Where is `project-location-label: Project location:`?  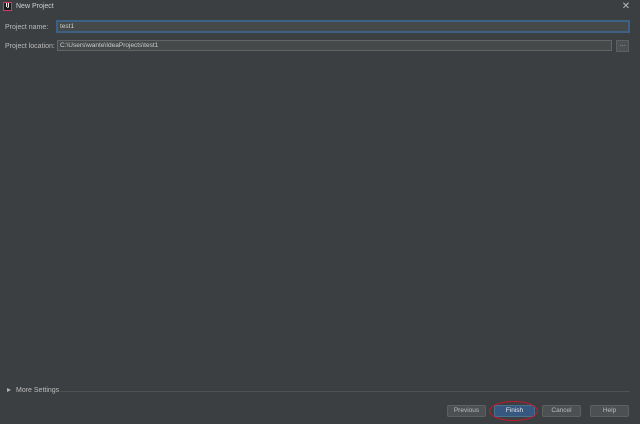 project-location-label: Project location: is located at coordinates (30, 46).